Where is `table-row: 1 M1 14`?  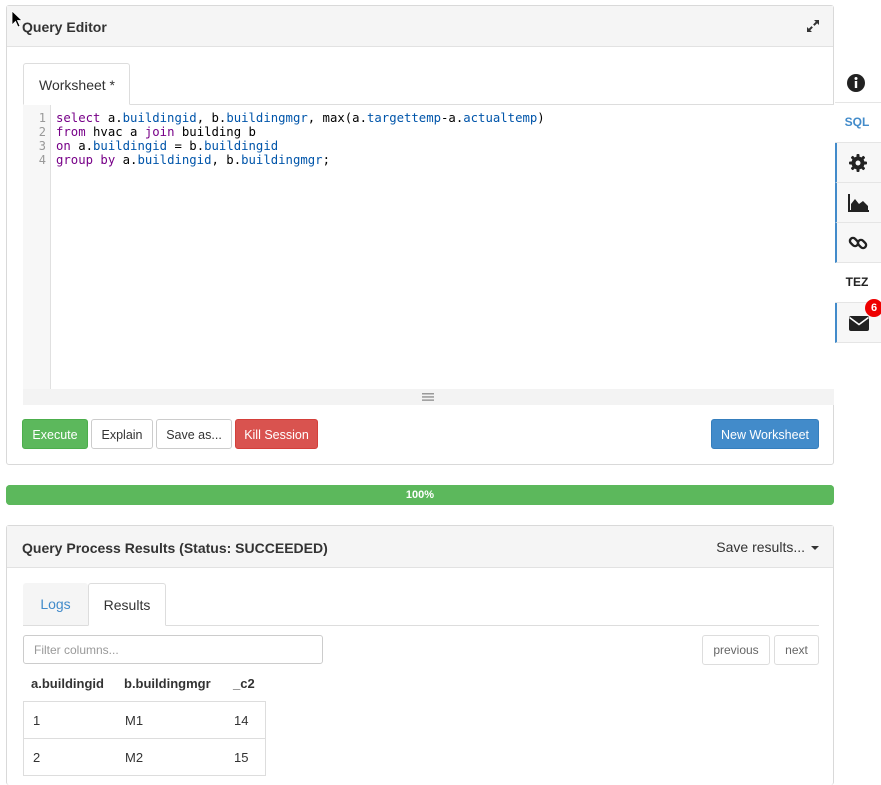 table-row: 1 M1 14 is located at coordinates (144, 720).